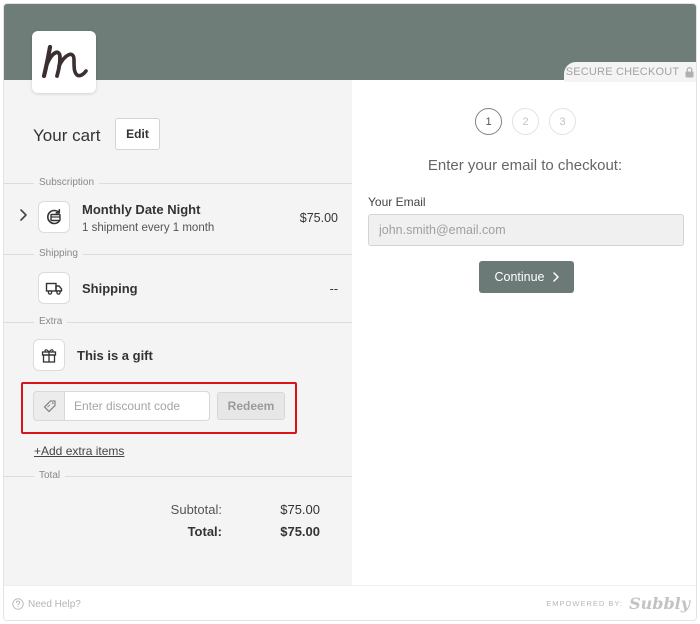 Image resolution: width=700 pixels, height=624 pixels. Describe the element at coordinates (333, 289) in the screenshot. I see `shipping-item-price: --` at that location.